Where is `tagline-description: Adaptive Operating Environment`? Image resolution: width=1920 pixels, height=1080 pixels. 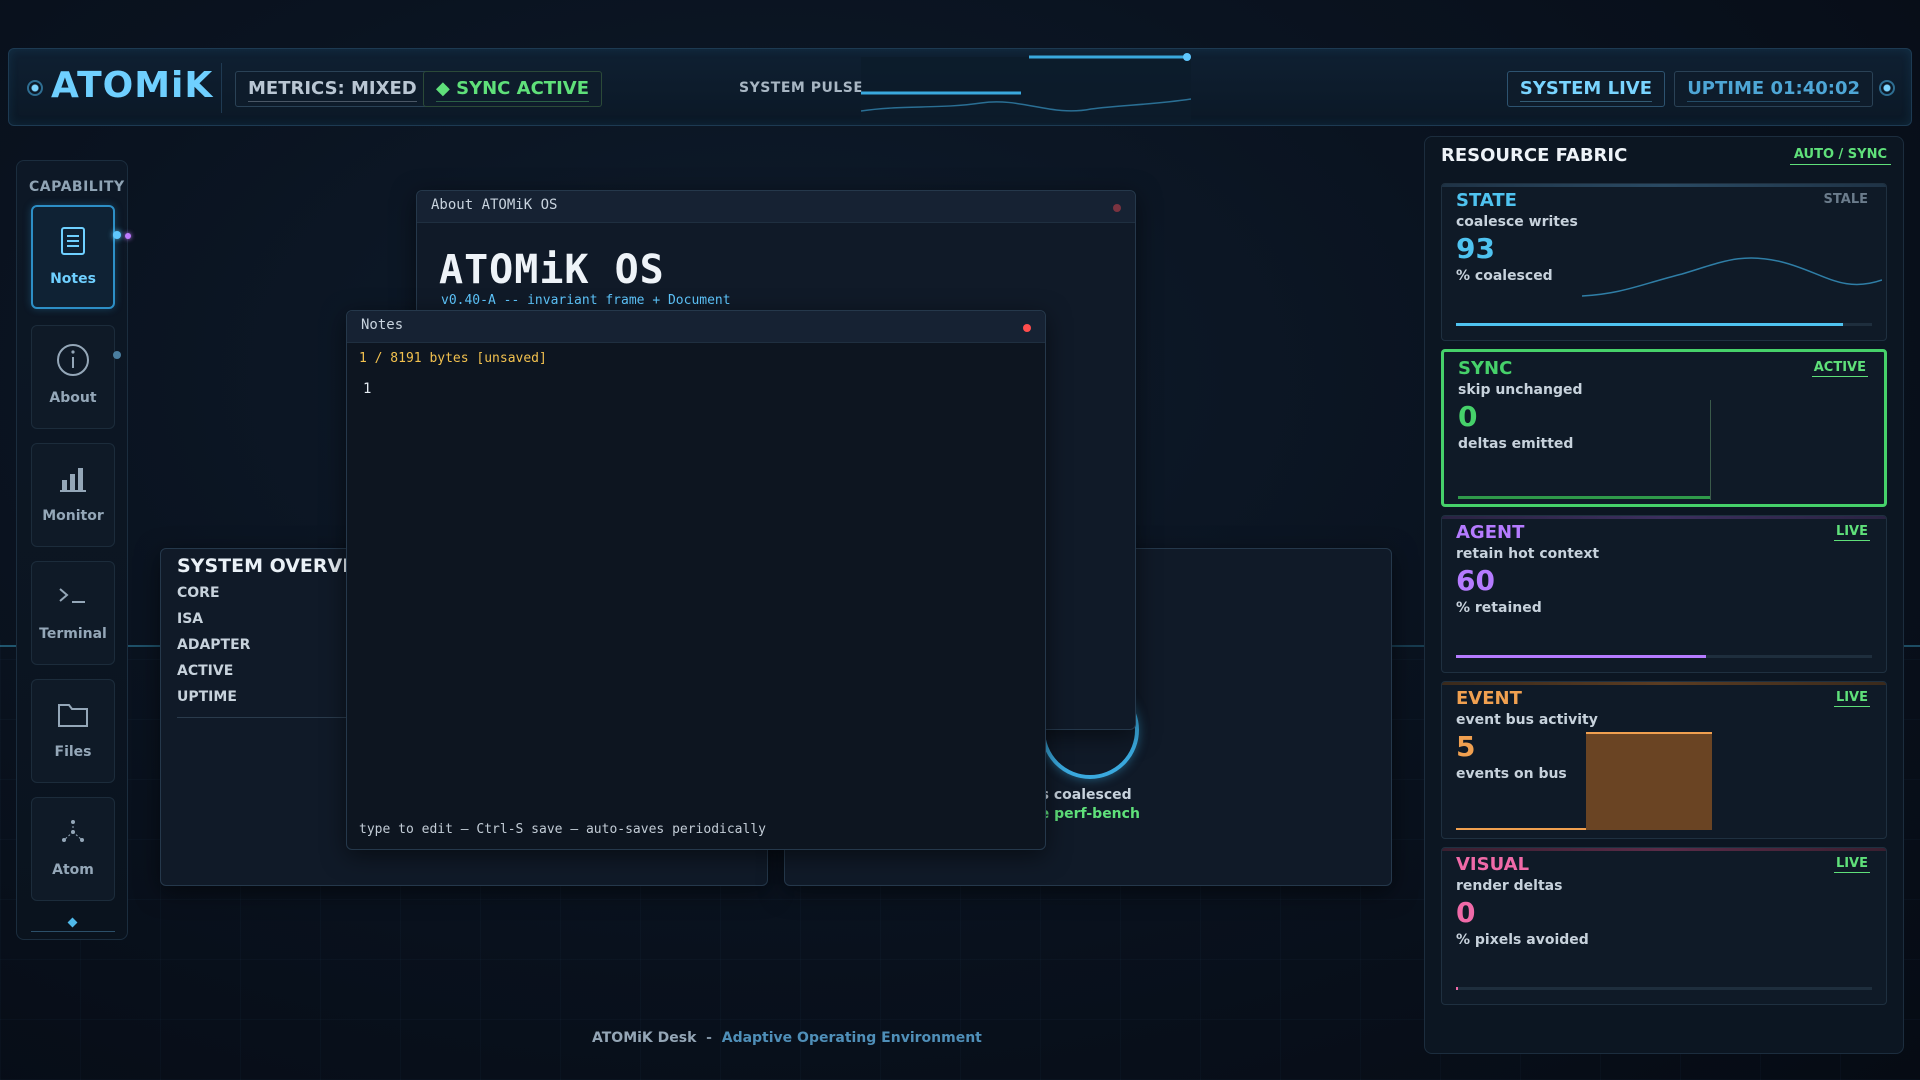
tagline-description: Adaptive Operating Environment is located at coordinates (851, 1038).